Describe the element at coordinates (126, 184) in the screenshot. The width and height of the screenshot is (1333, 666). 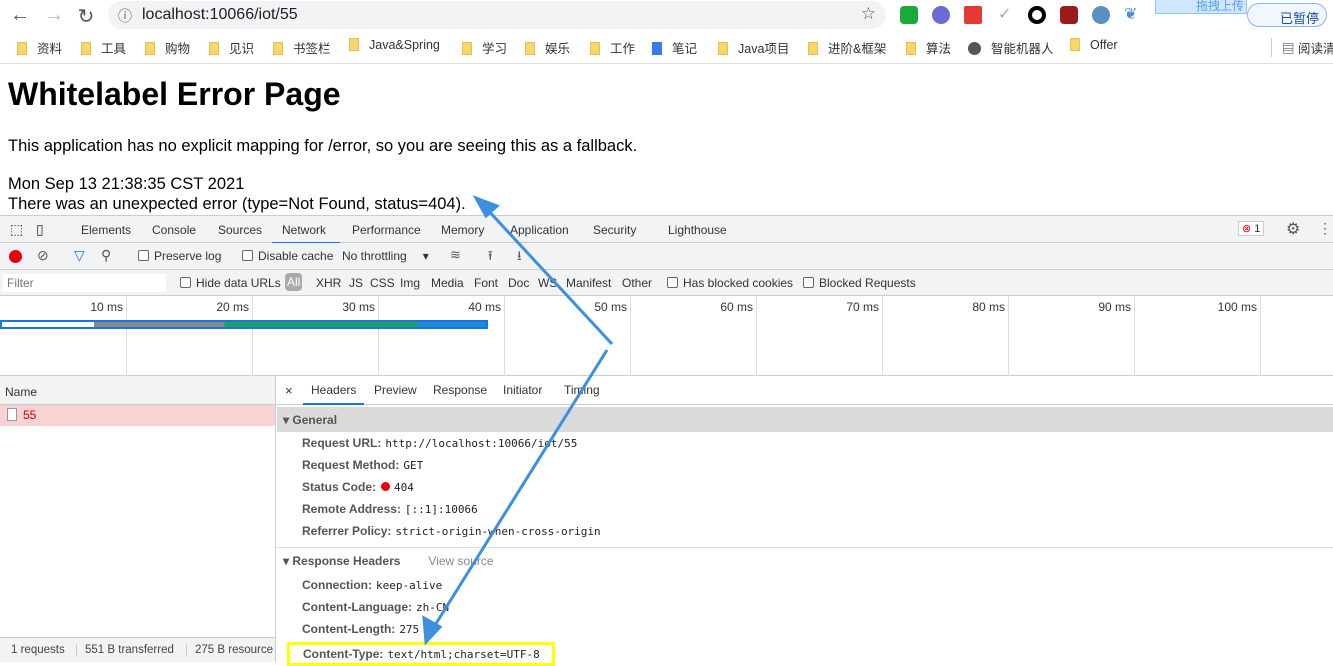
I see `error-timestamp: Mon Sep 13 21:38:35 CST 2021` at that location.